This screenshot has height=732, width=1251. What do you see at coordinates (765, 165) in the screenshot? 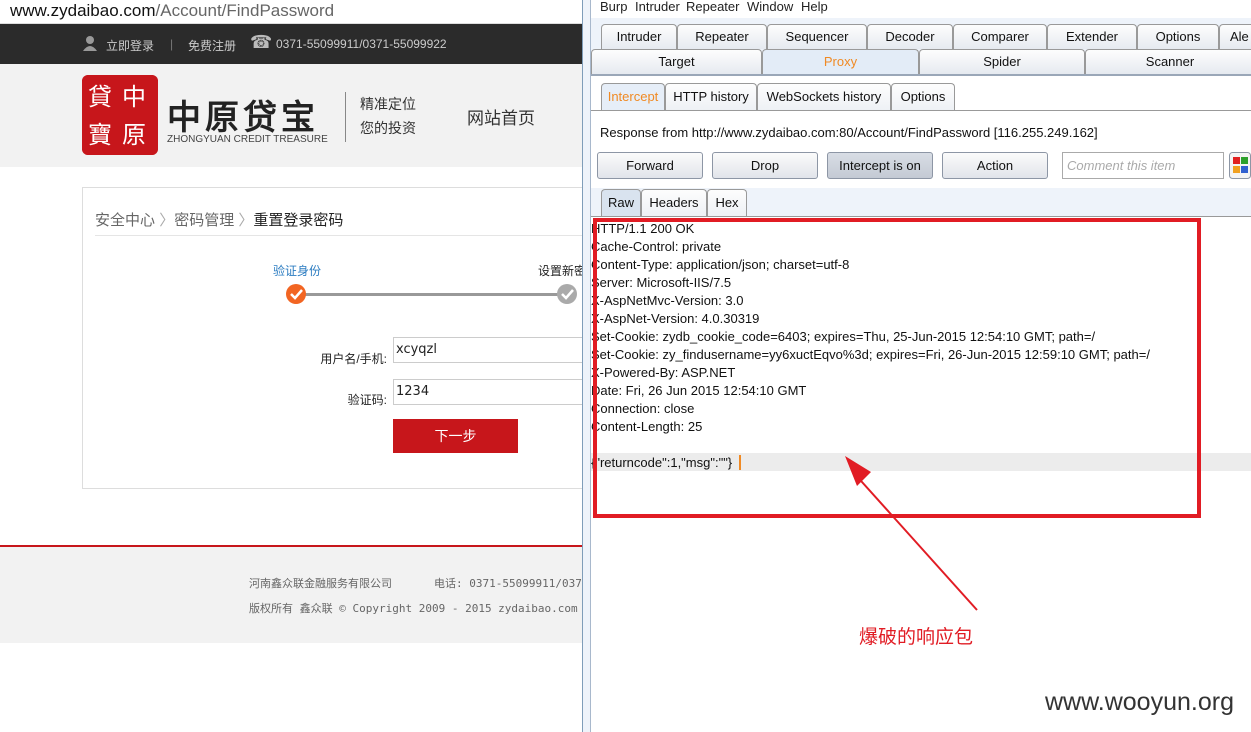
I see `drop-button: Drop` at bounding box center [765, 165].